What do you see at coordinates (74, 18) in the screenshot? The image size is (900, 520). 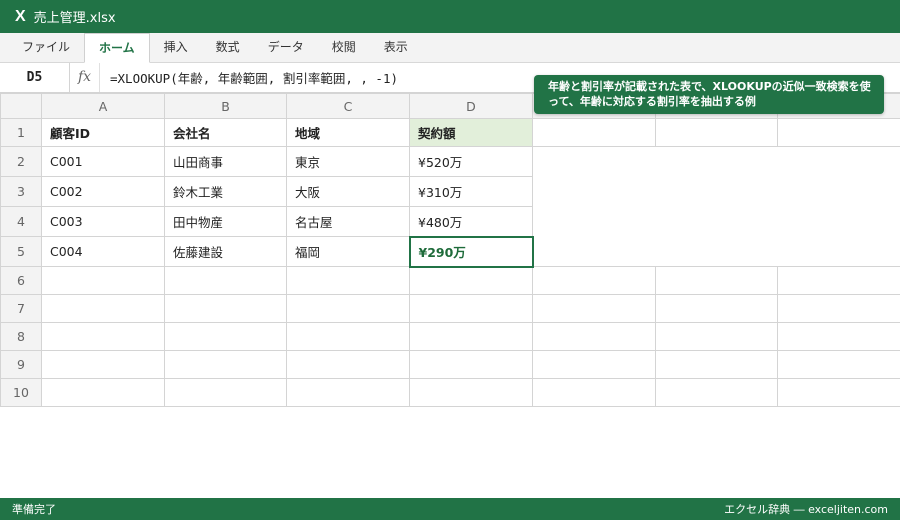 I see `window-title: 売上管理.xlsx` at bounding box center [74, 18].